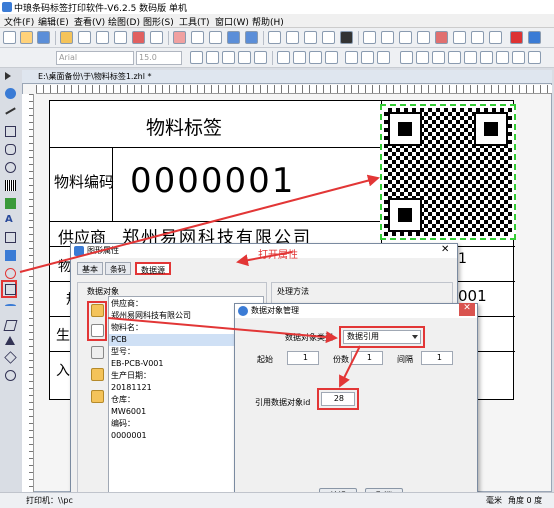 This screenshot has height=508, width=554. Describe the element at coordinates (525, 500) in the screenshot. I see `angle-status: 角度 0 度` at that location.